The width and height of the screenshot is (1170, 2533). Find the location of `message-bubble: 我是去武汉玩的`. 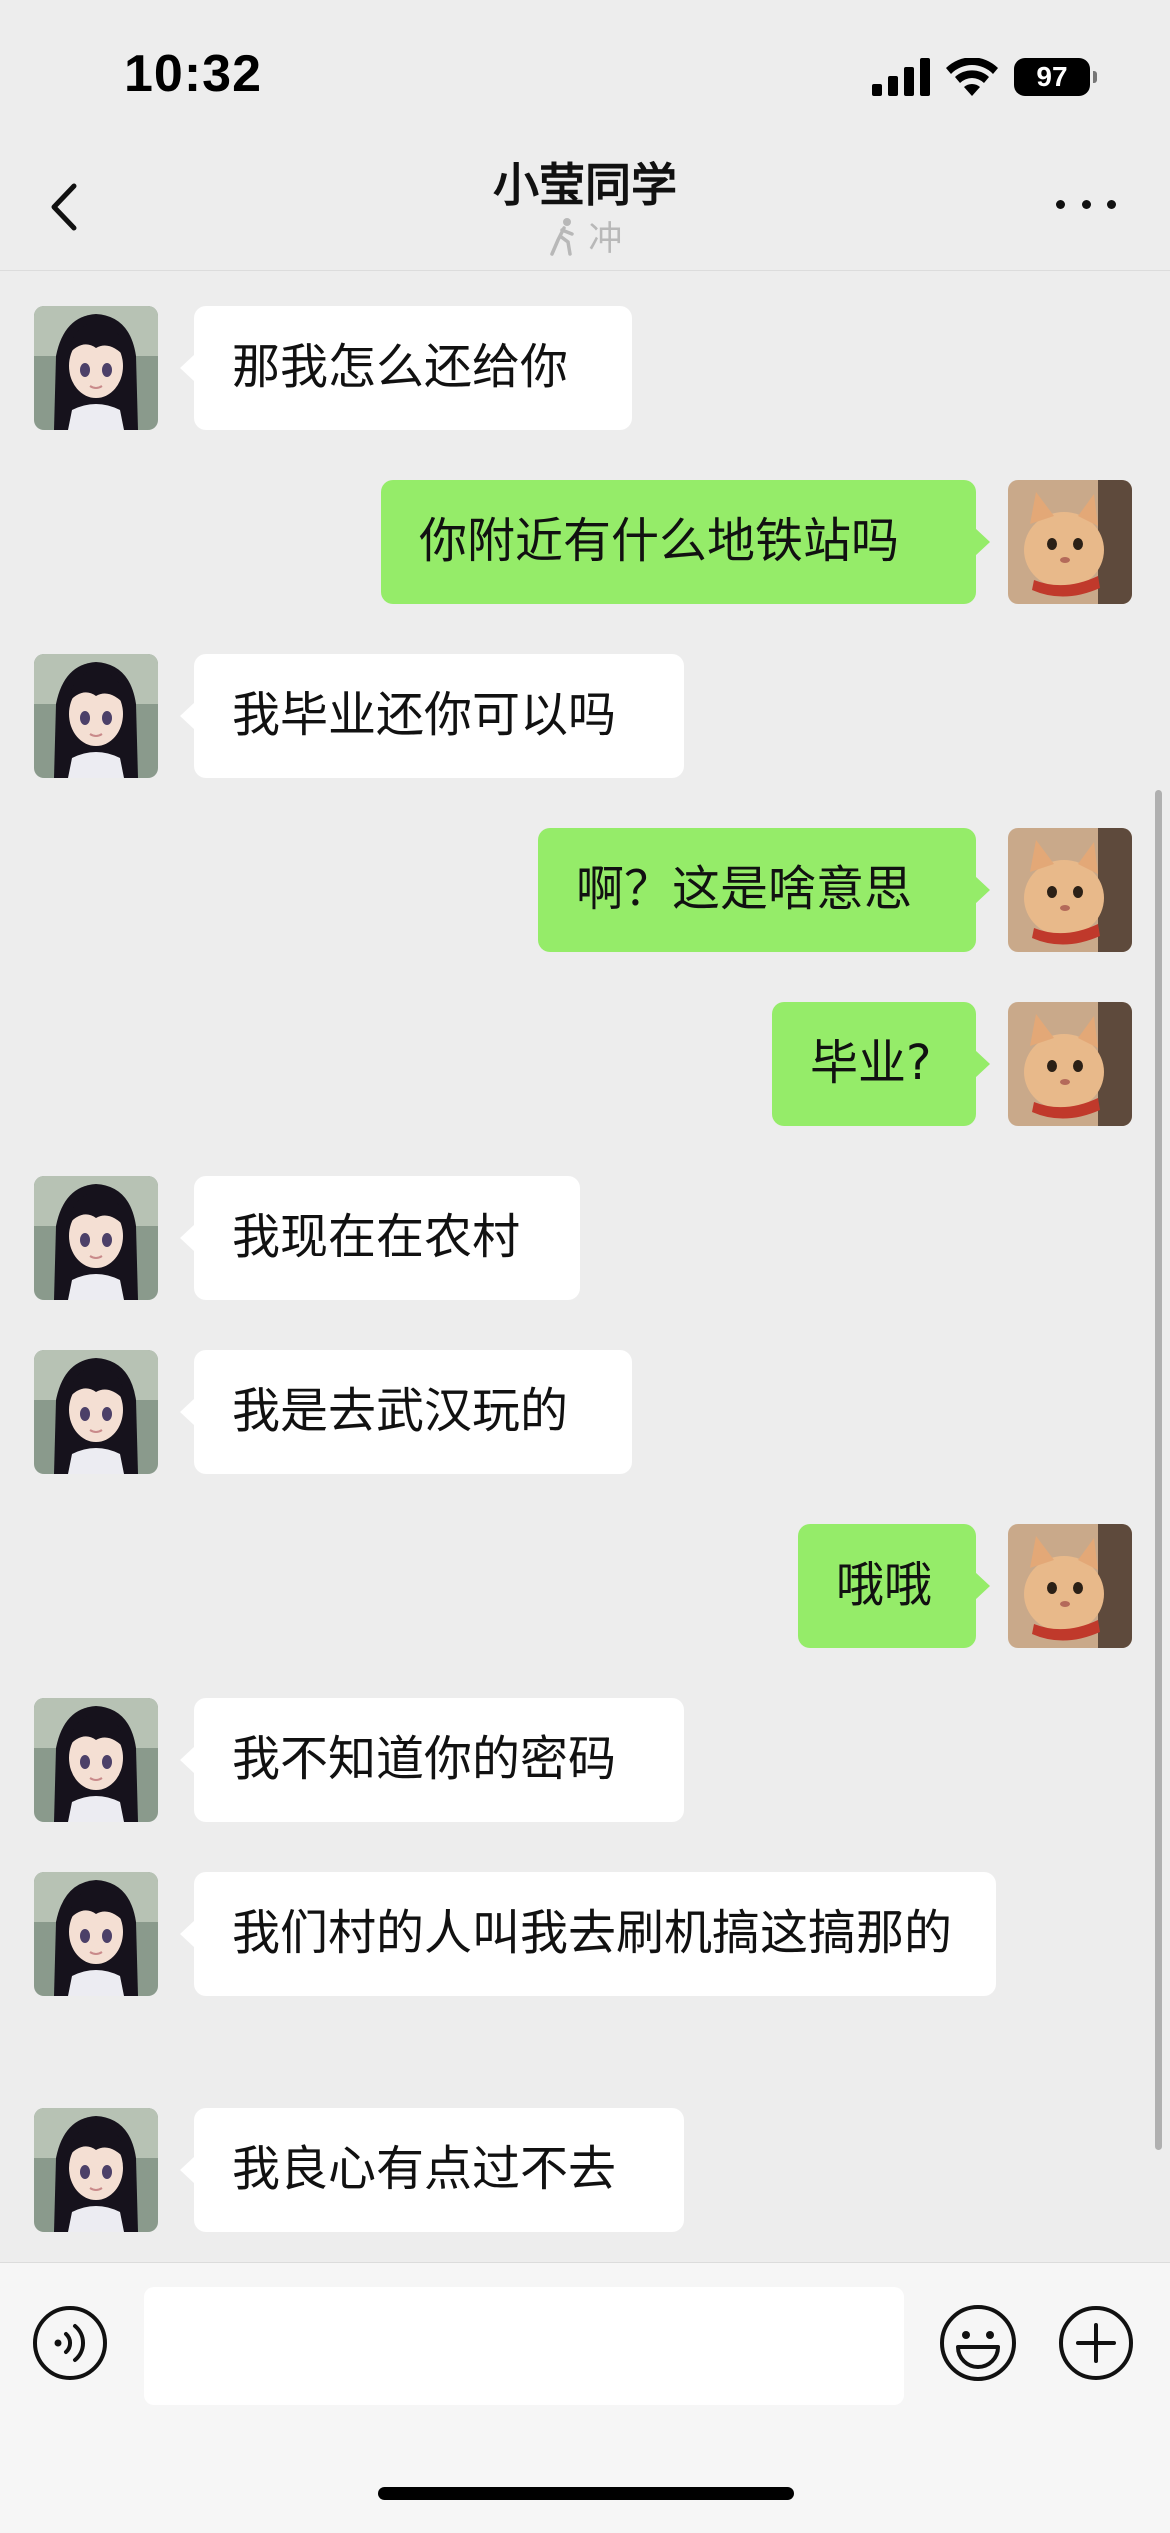

message-bubble: 我是去武汉玩的 is located at coordinates (406, 1412).